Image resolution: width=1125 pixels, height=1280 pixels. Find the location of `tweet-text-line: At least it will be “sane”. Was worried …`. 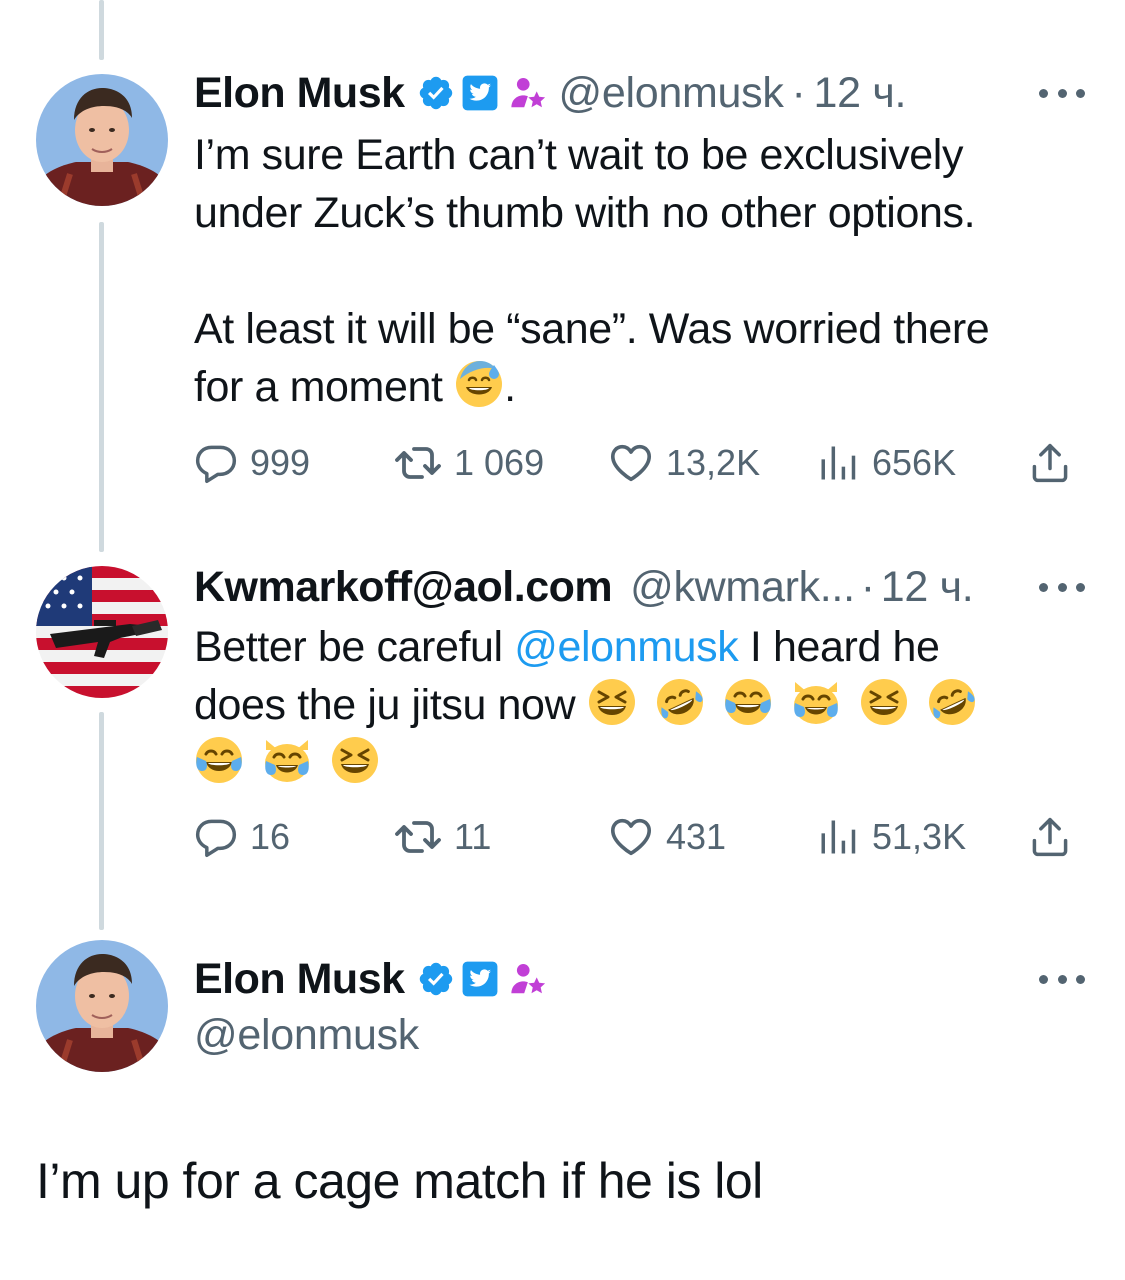

tweet-text-line: At least it will be “sane”. Was worried … is located at coordinates (592, 329).